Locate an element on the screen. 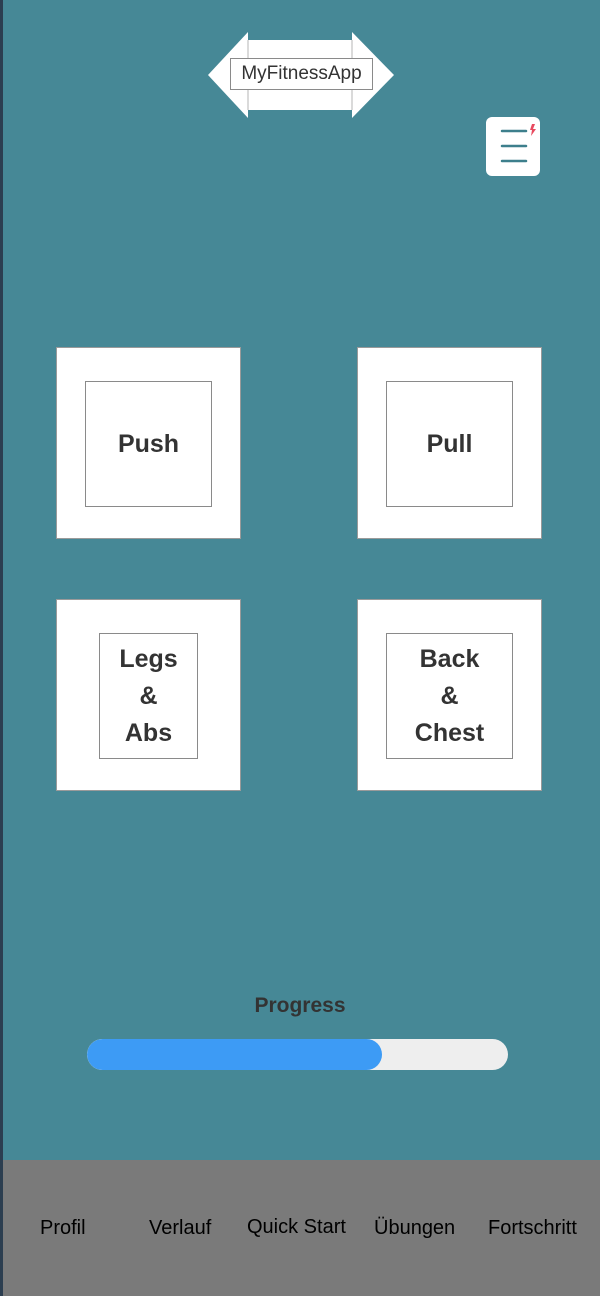 Image resolution: width=600 pixels, height=1296 pixels. workout-tile-push: Push is located at coordinates (148, 443).